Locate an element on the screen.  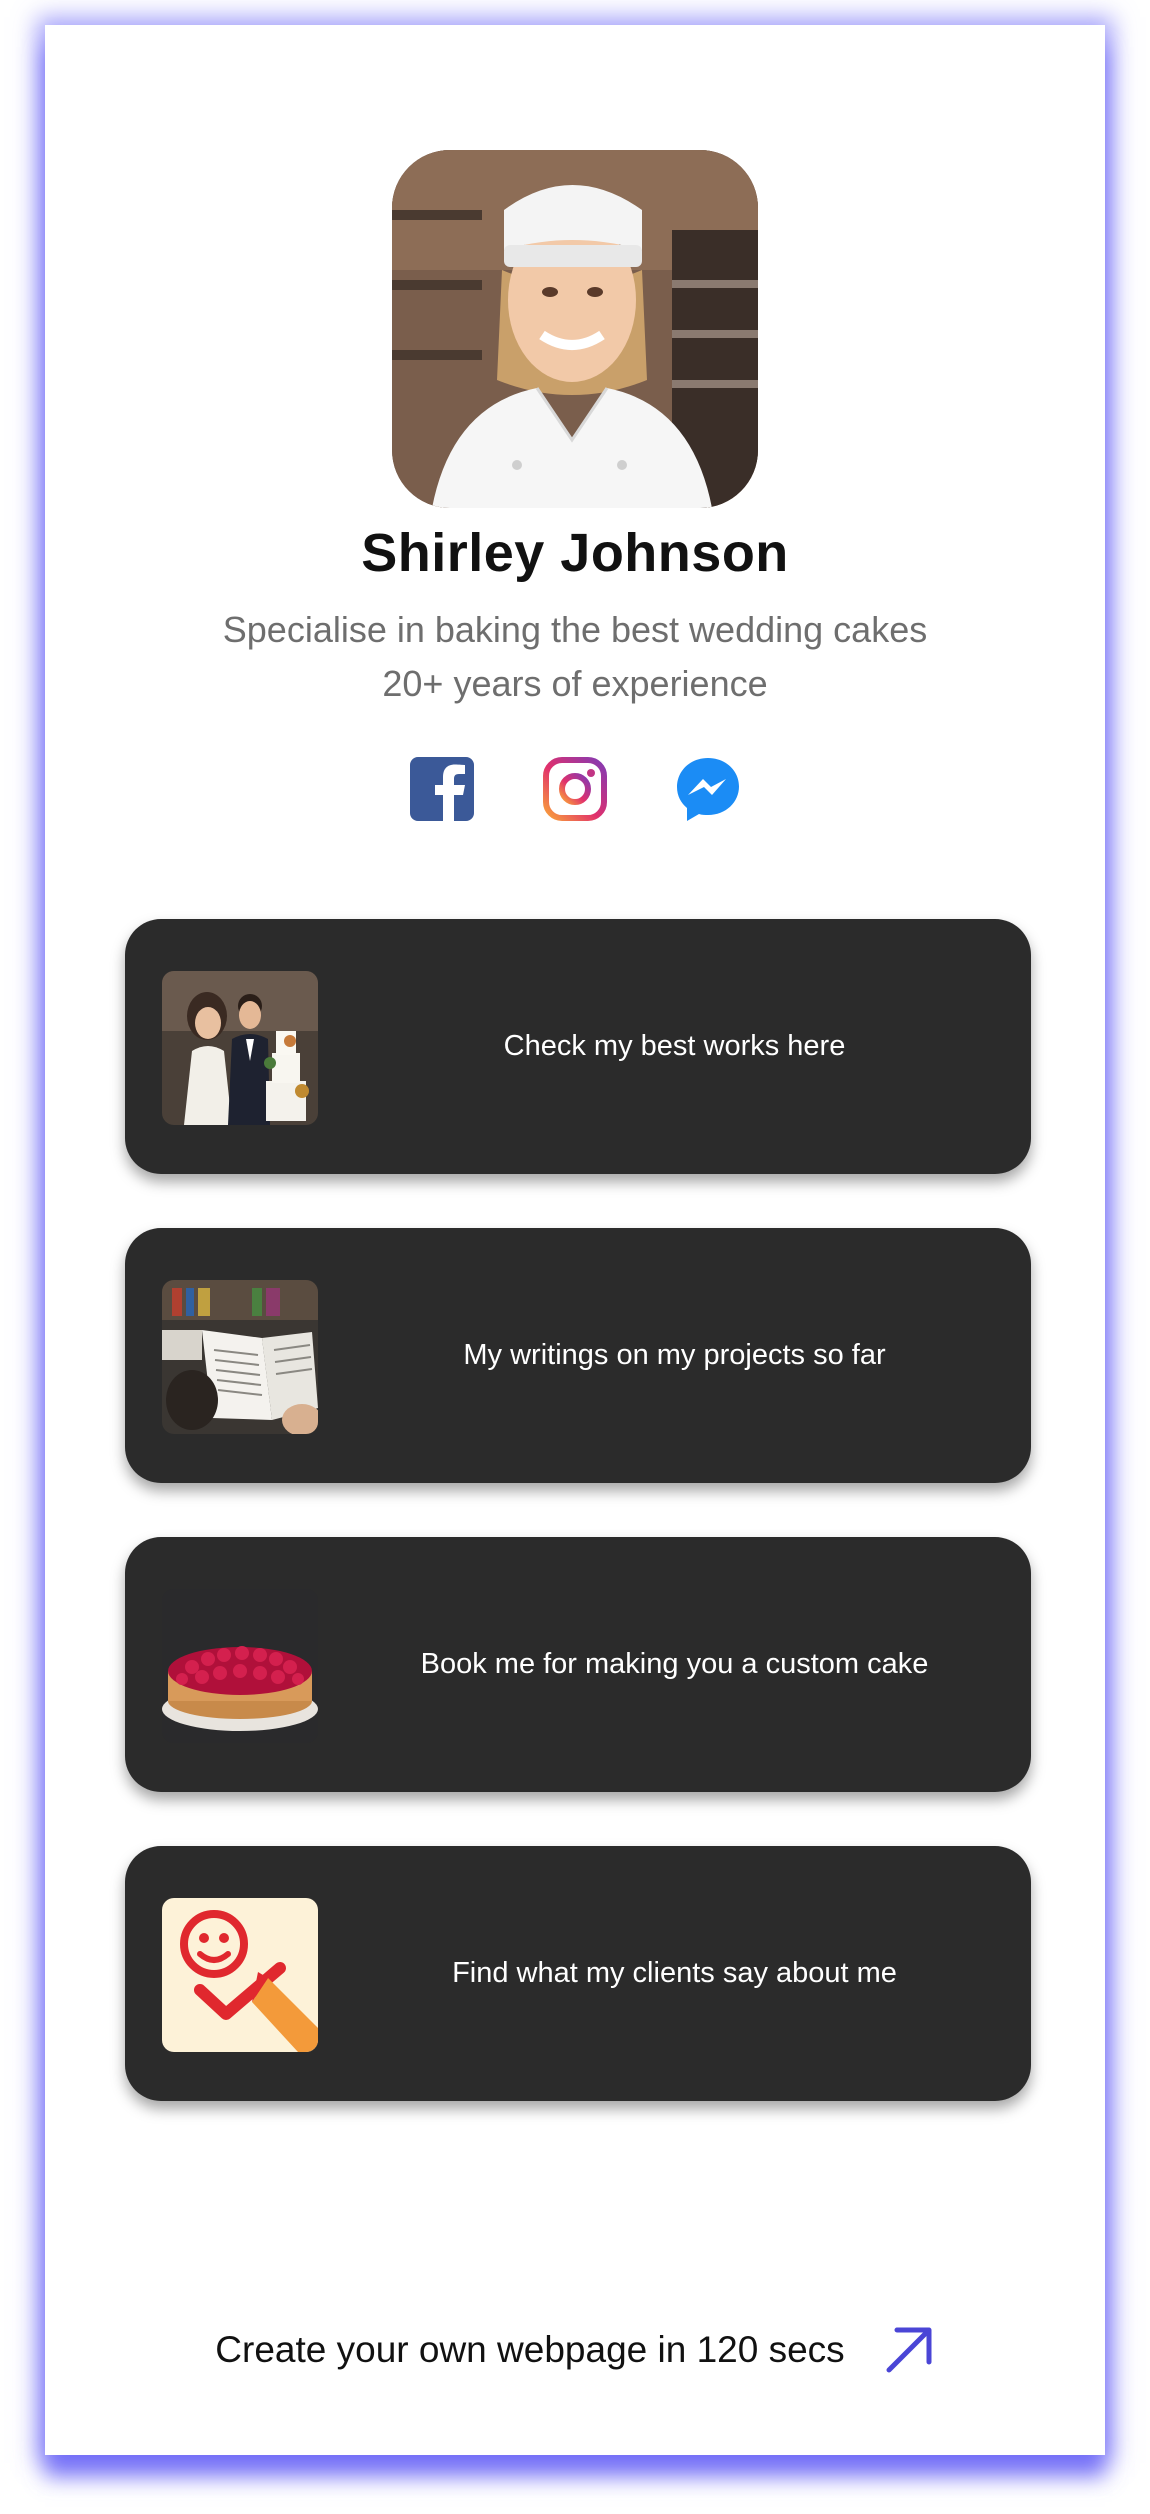
profile-name: Shirley Johnson is located at coordinates (575, 553).